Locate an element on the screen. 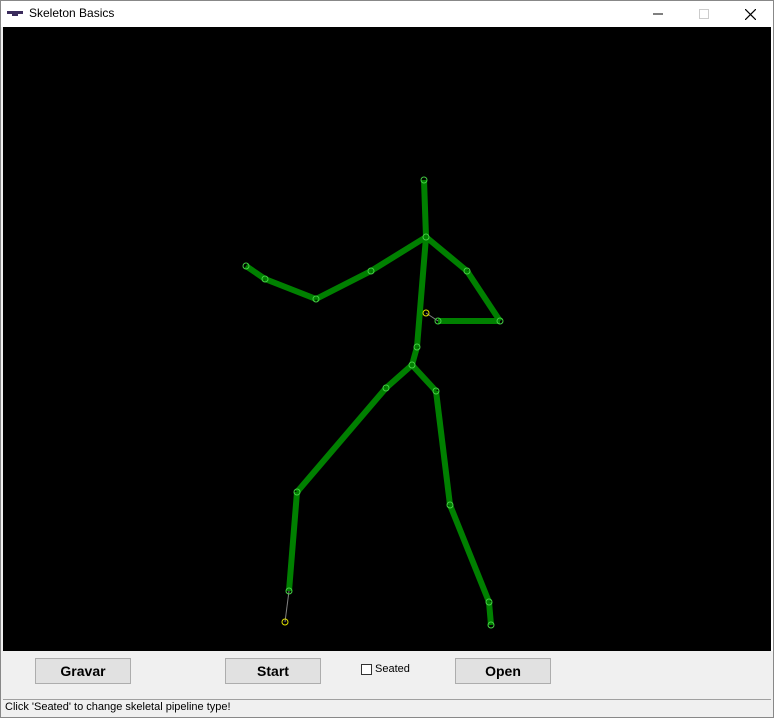 The height and width of the screenshot is (718, 774). minimize-button is located at coordinates (658, 14).